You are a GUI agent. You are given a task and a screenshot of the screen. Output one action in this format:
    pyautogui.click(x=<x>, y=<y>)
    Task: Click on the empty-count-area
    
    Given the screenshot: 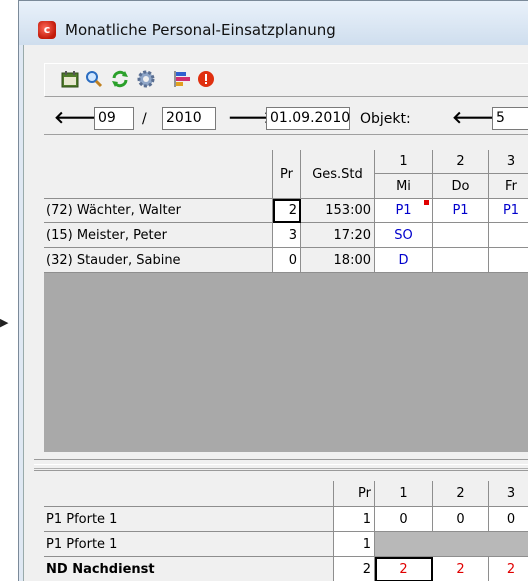 What is the action you would take?
    pyautogui.click(x=451, y=544)
    